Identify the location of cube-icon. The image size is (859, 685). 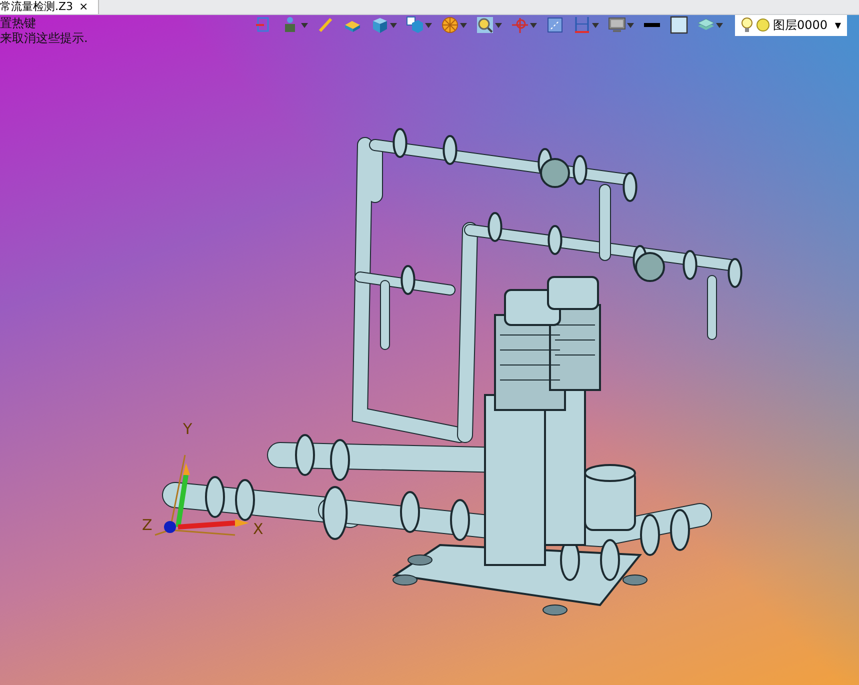
(380, 25).